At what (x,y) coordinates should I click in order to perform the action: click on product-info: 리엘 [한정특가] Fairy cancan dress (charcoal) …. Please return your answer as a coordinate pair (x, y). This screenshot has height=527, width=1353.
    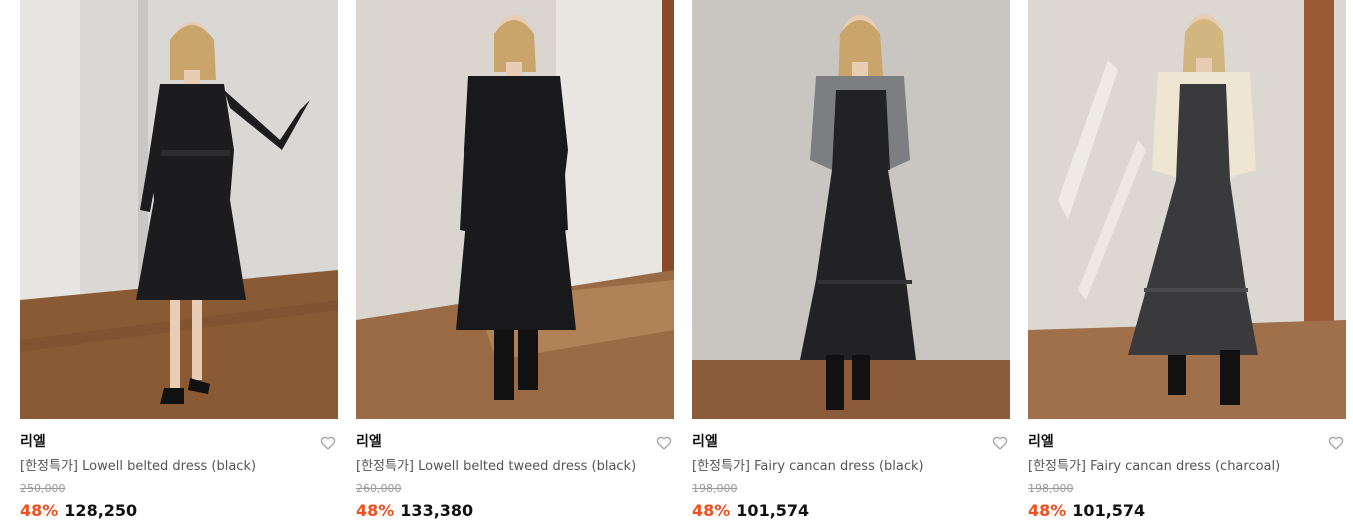
    Looking at the image, I should click on (1187, 470).